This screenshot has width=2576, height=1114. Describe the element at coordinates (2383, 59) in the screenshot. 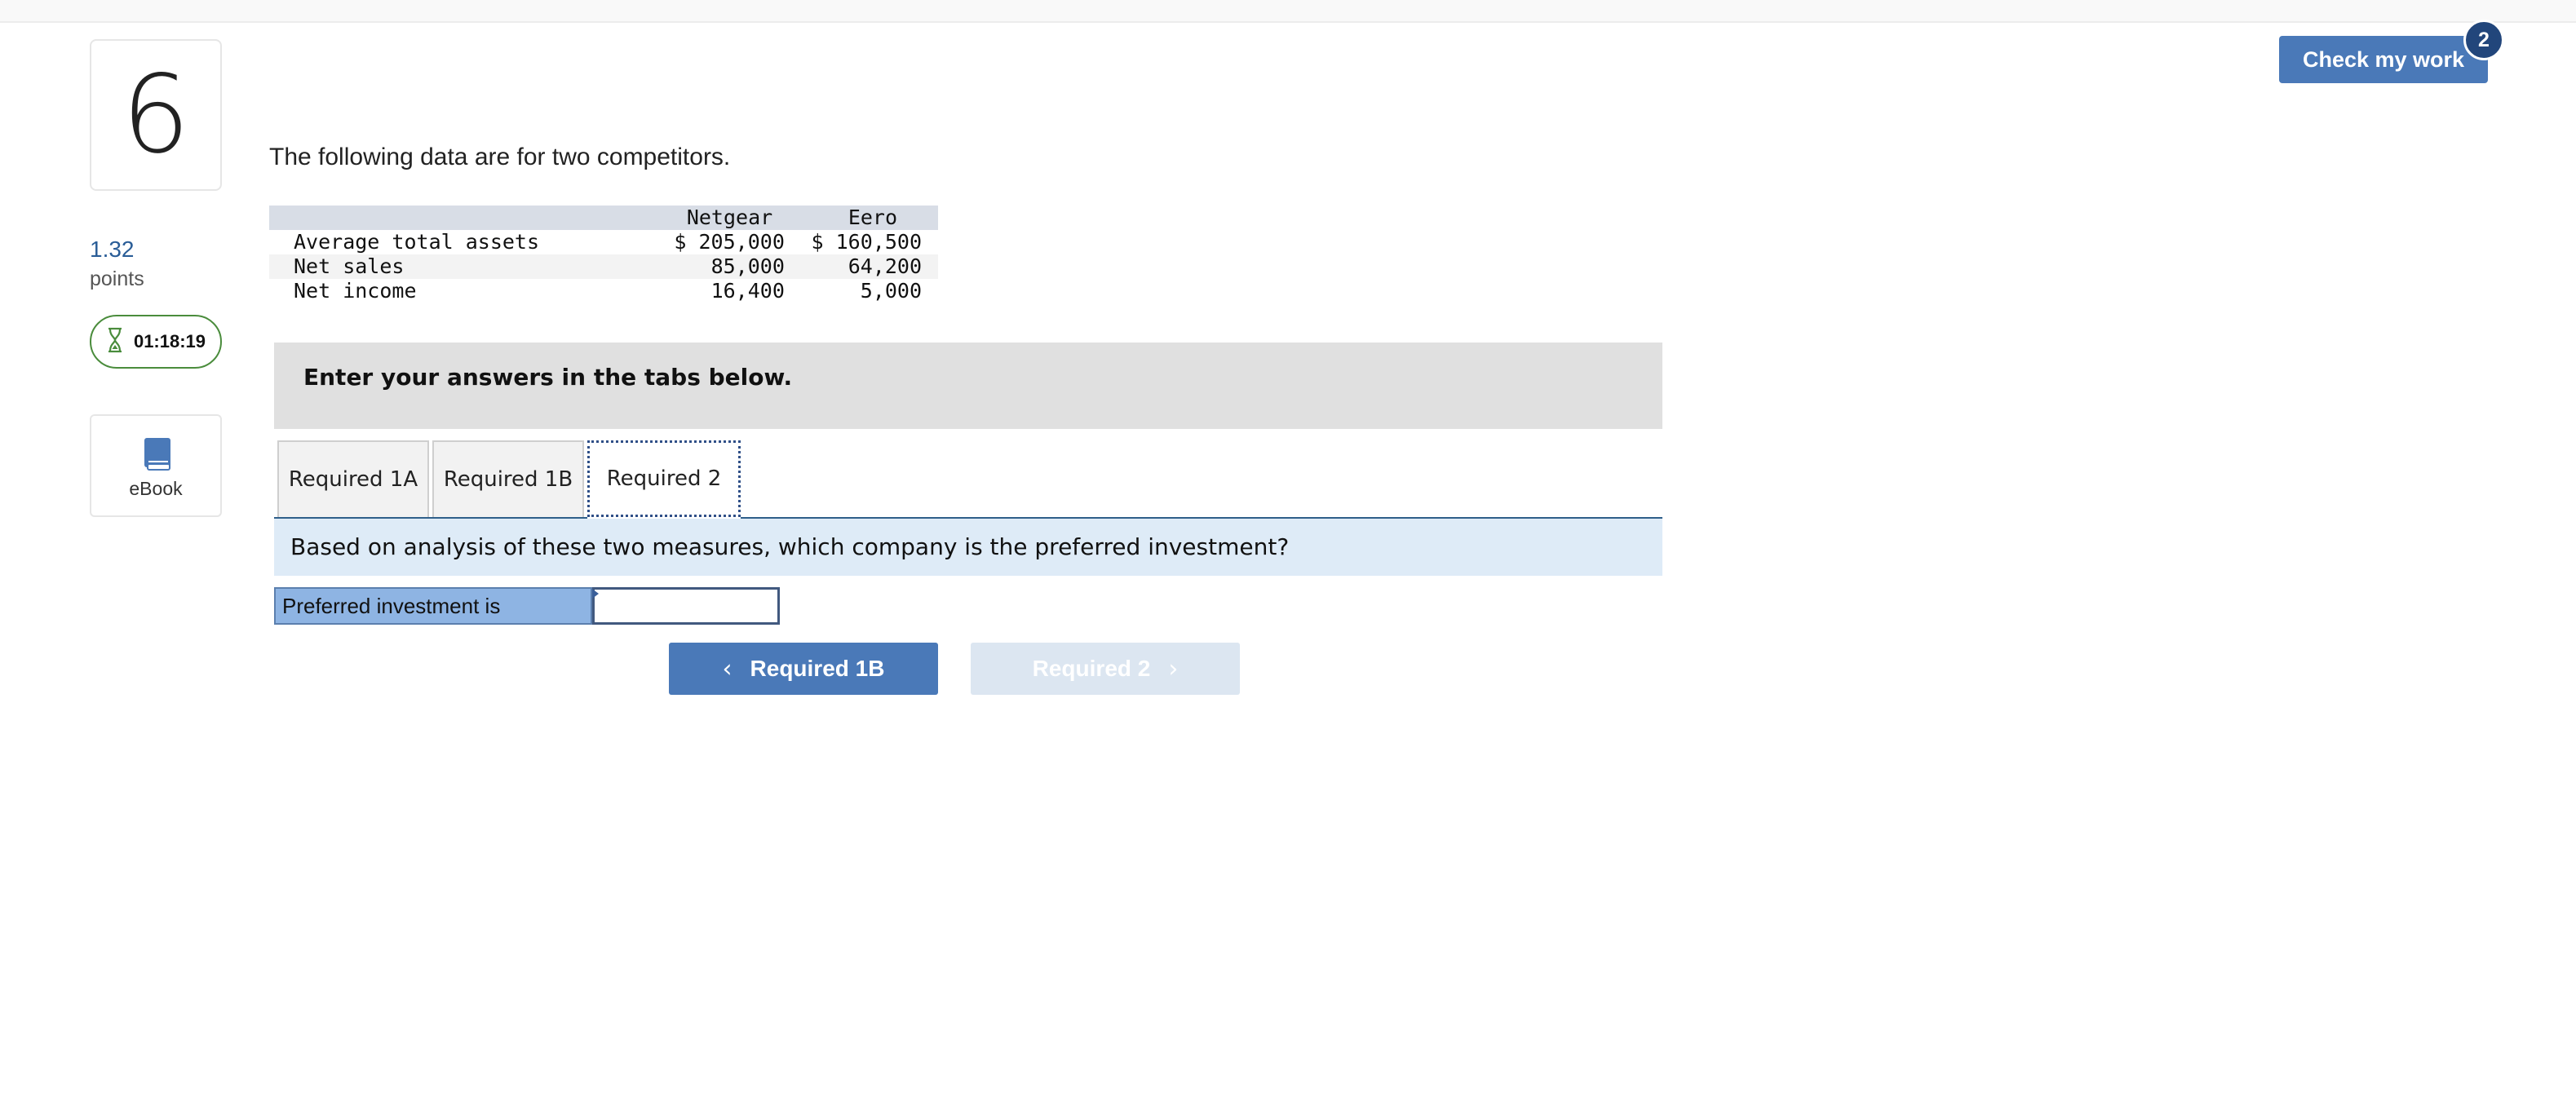

I see `check-my-work-button: Check my work` at that location.